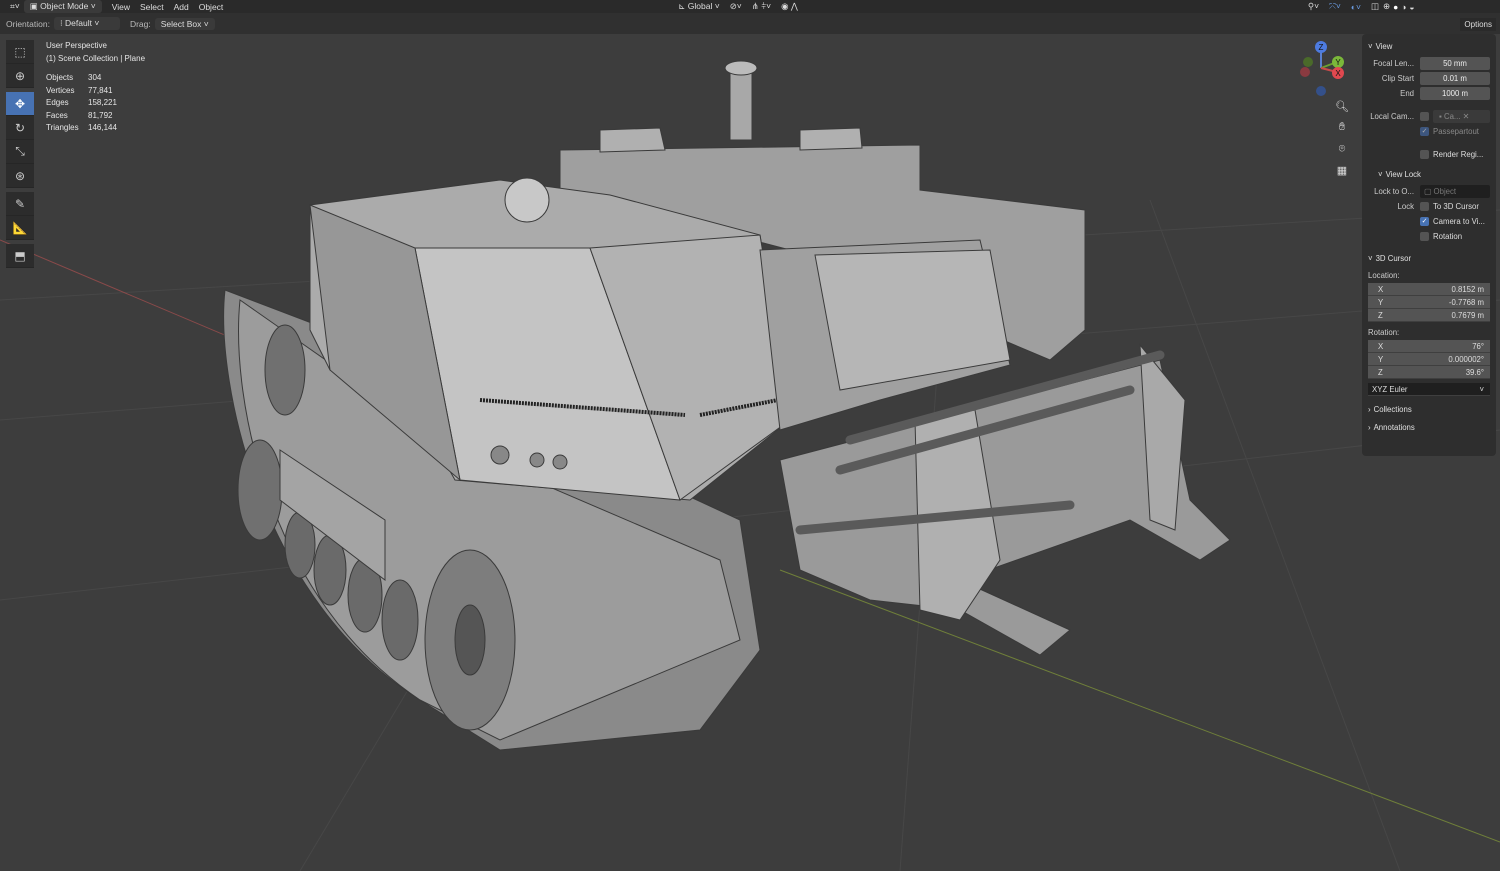 This screenshot has width=1500, height=871. What do you see at coordinates (1455, 63) in the screenshot?
I see `focal-length-field: 50 mm` at bounding box center [1455, 63].